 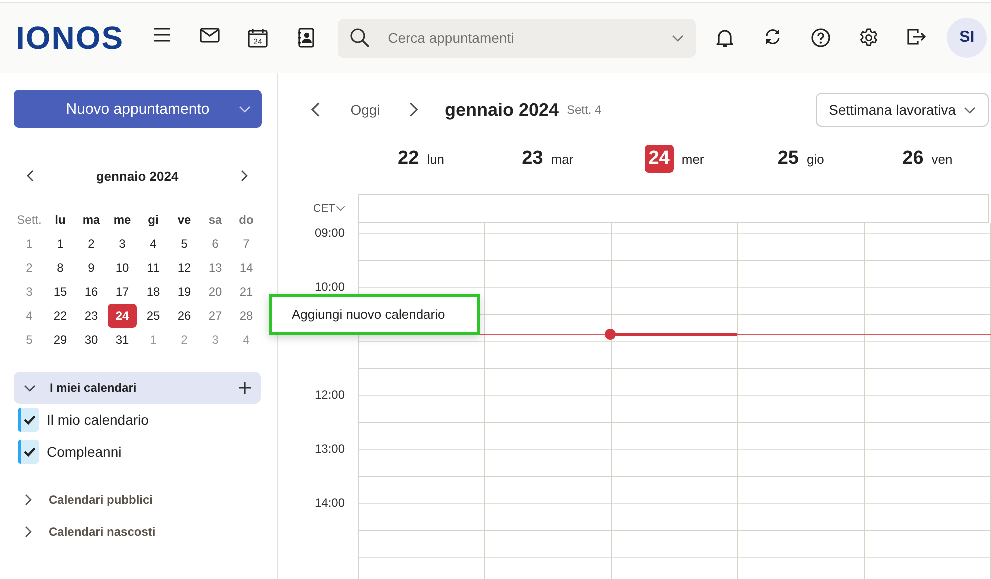 I want to click on previous-week-icon, so click(x=316, y=110).